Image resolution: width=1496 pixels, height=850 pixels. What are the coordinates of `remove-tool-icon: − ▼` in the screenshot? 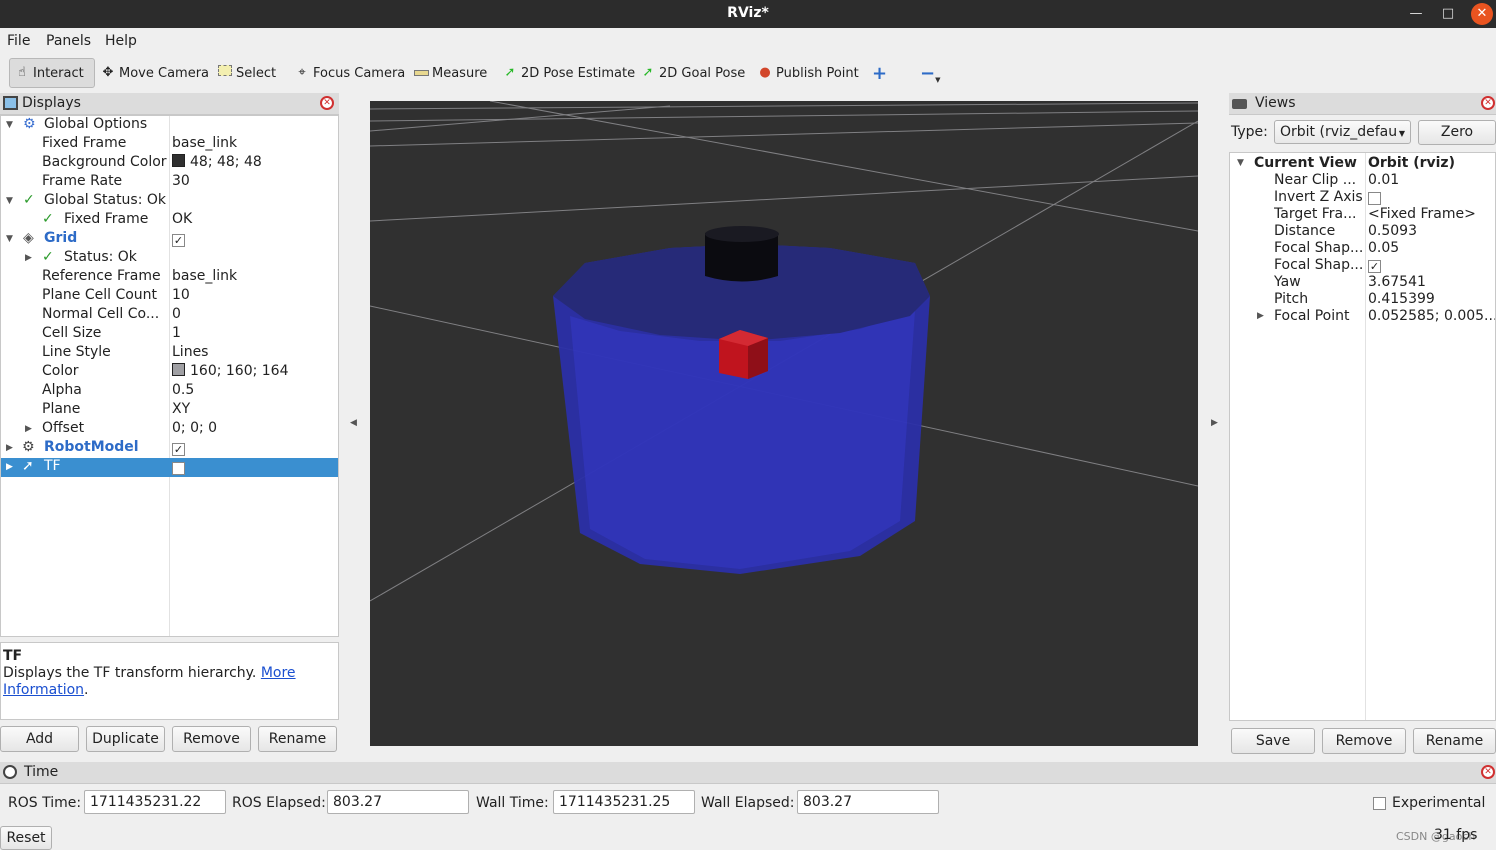 It's located at (930, 73).